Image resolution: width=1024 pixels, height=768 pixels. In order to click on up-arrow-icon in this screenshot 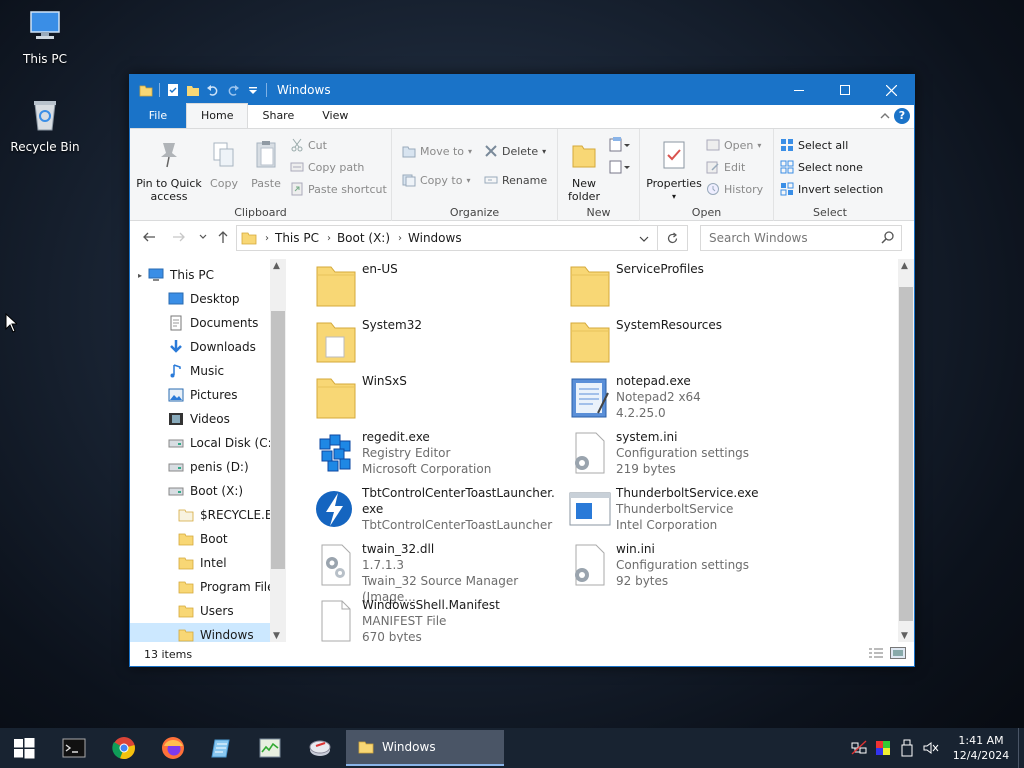, I will do `click(223, 237)`.